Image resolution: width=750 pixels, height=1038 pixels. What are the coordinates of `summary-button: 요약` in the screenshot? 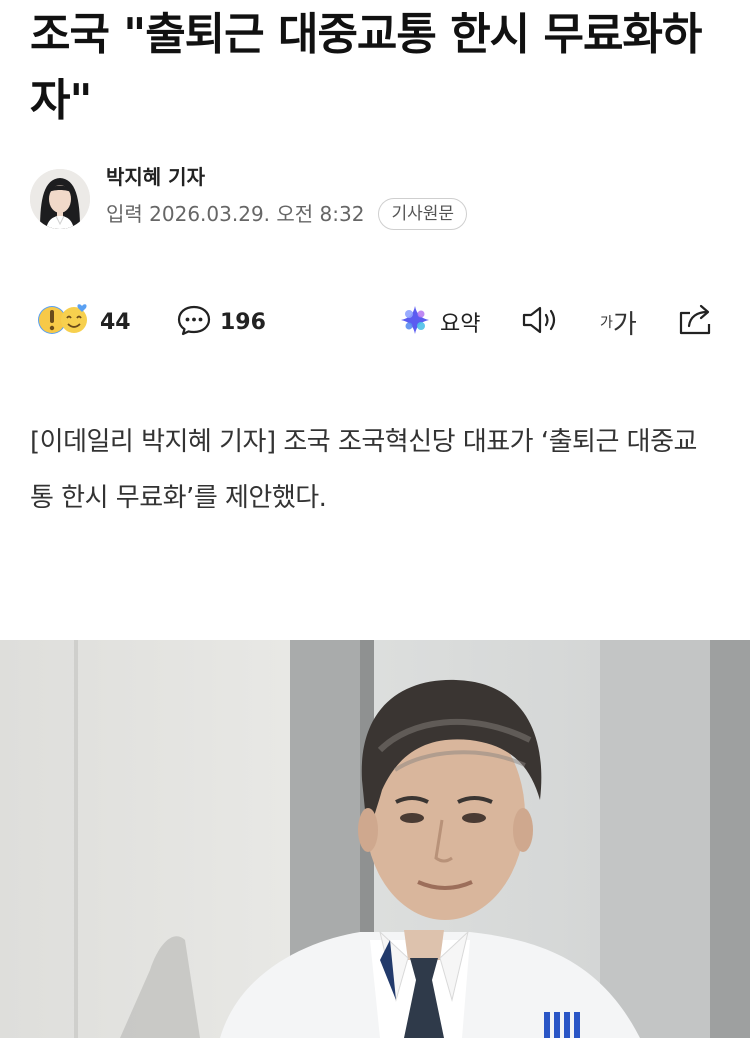 It's located at (439, 322).